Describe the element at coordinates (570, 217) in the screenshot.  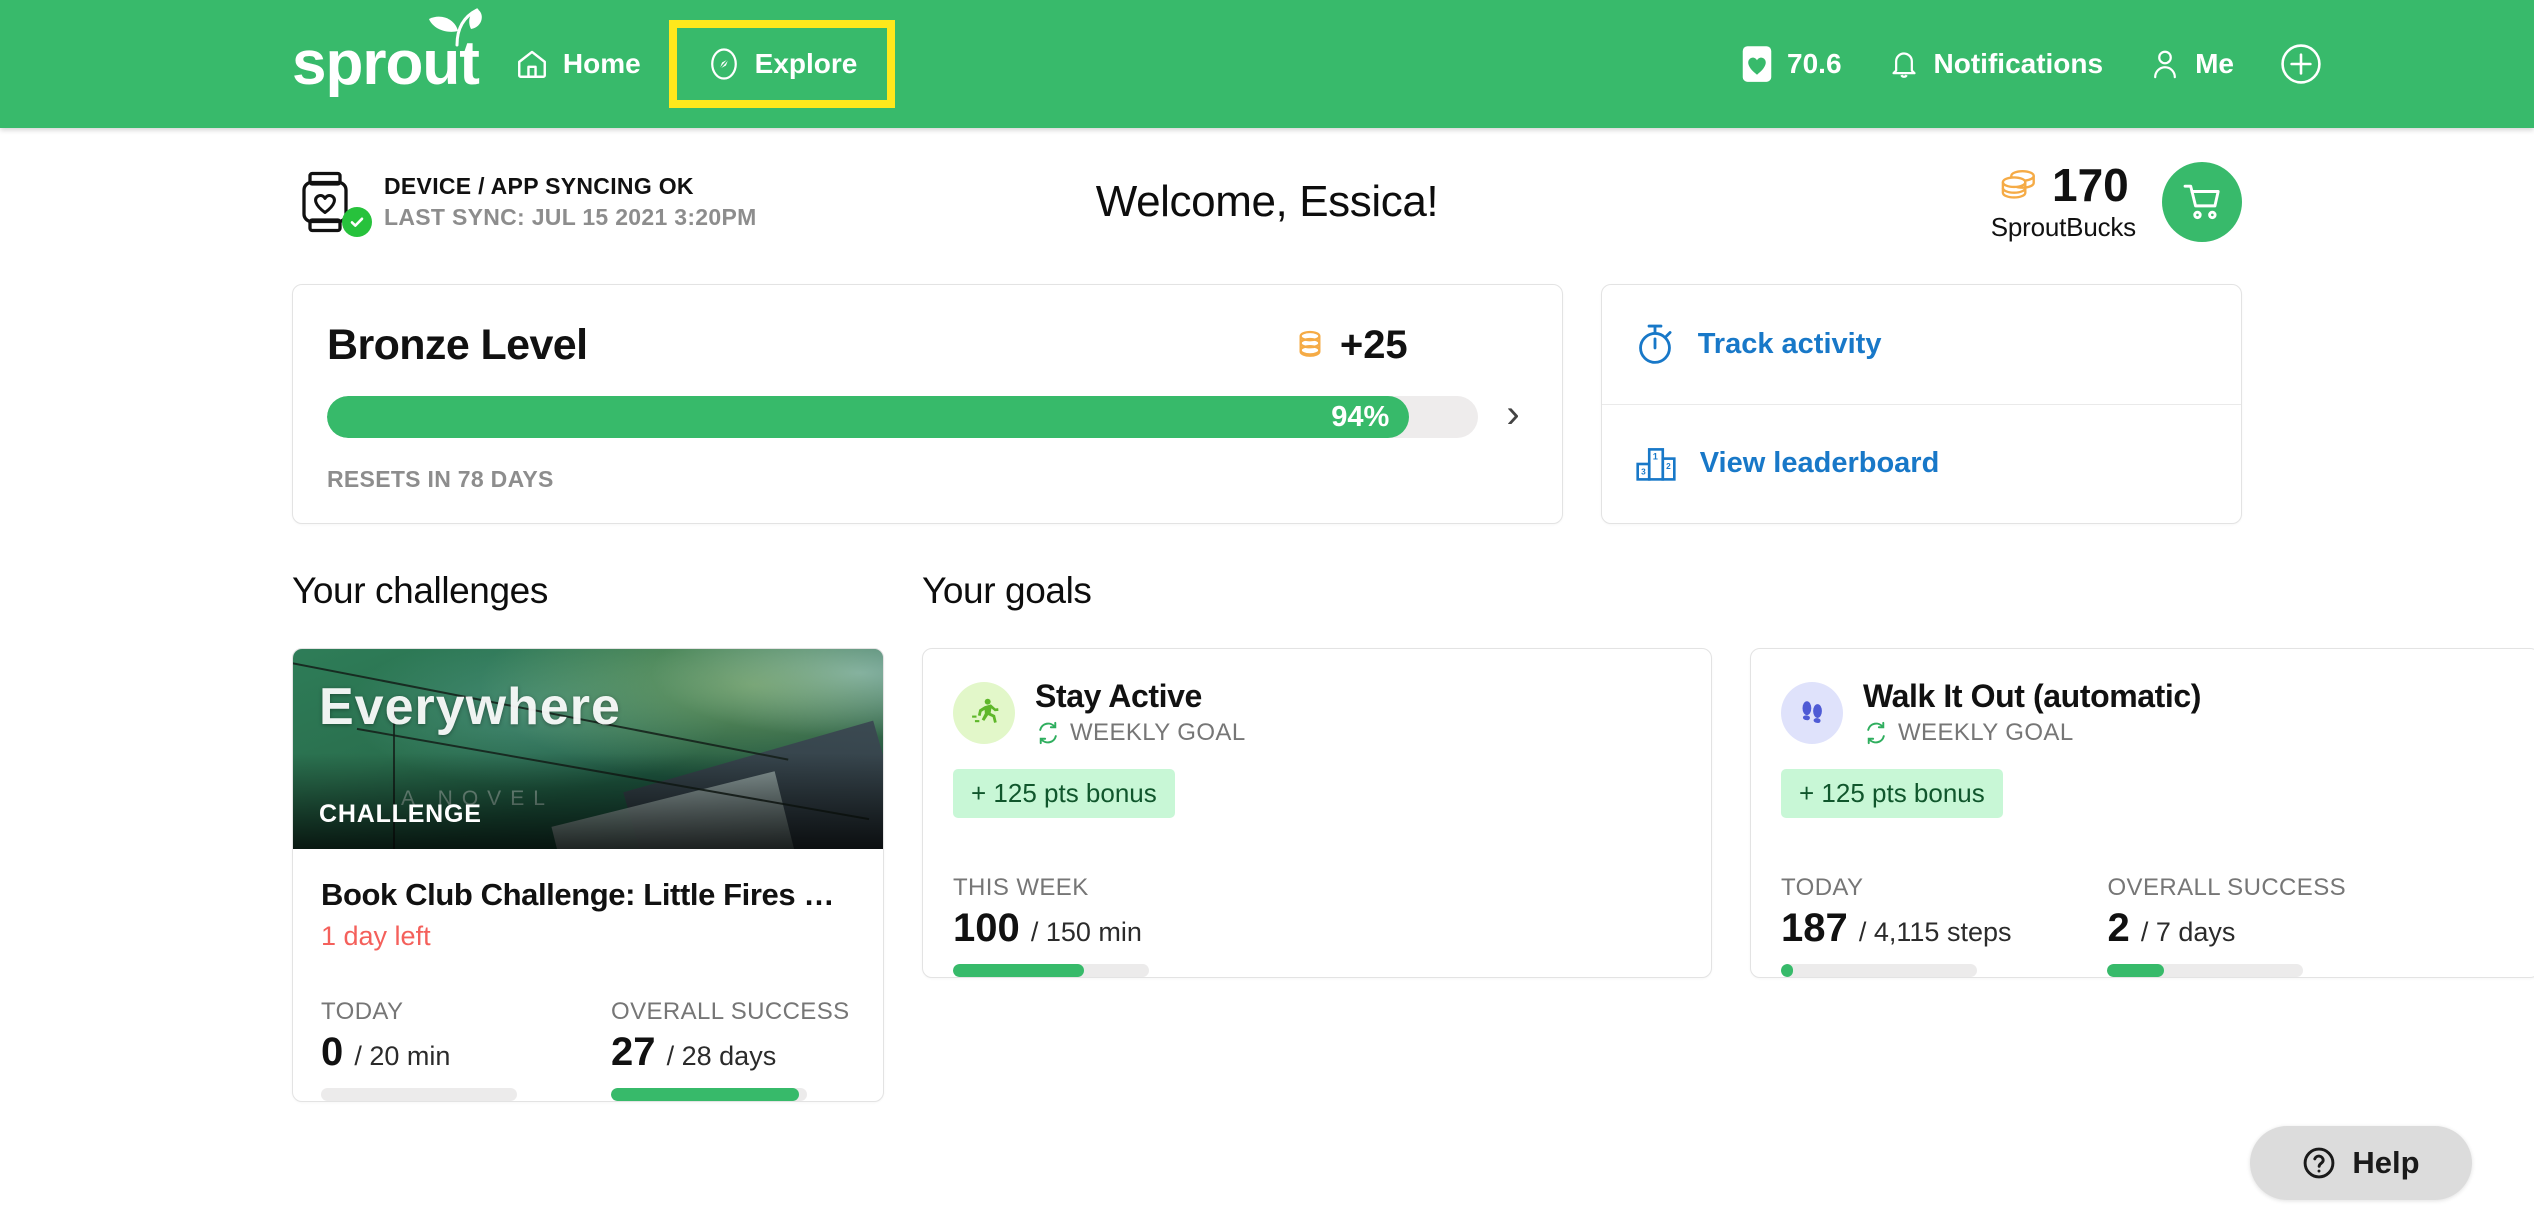
I see `last-sync-text: LAST SYNC: JUL 15 2021 3:20PM` at that location.